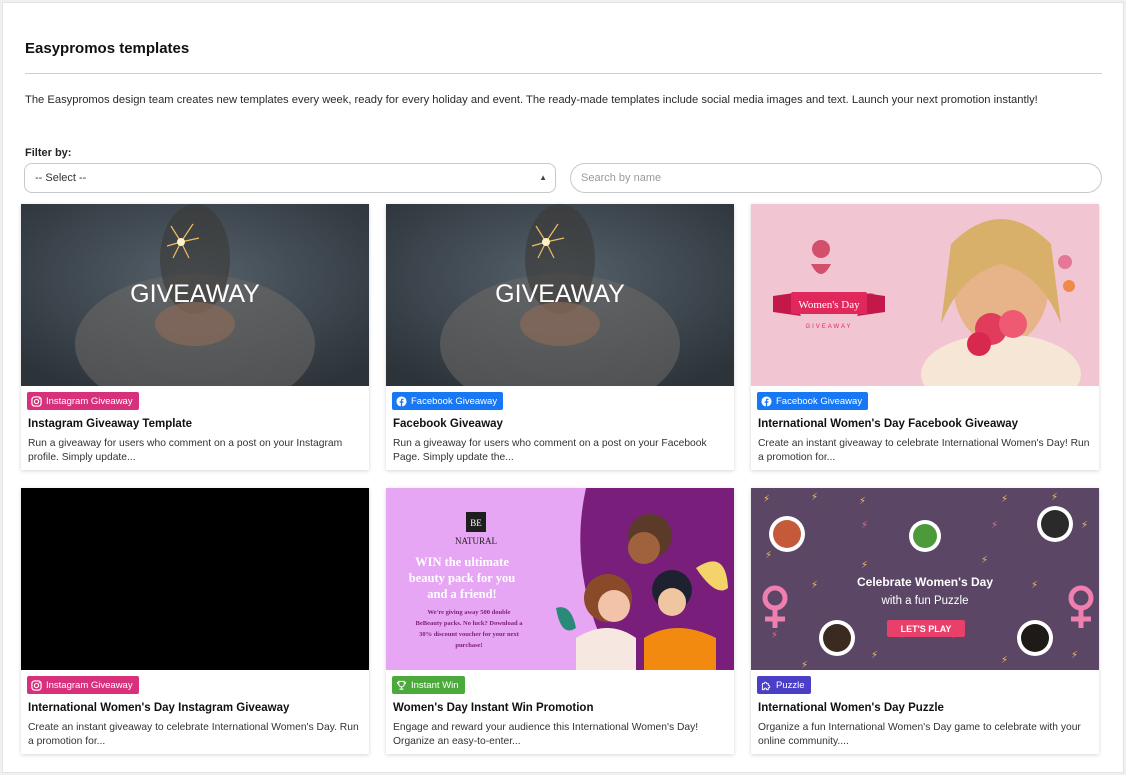 The image size is (1126, 775). What do you see at coordinates (851, 708) in the screenshot?
I see `card-title: International Women's Day Puzzle` at bounding box center [851, 708].